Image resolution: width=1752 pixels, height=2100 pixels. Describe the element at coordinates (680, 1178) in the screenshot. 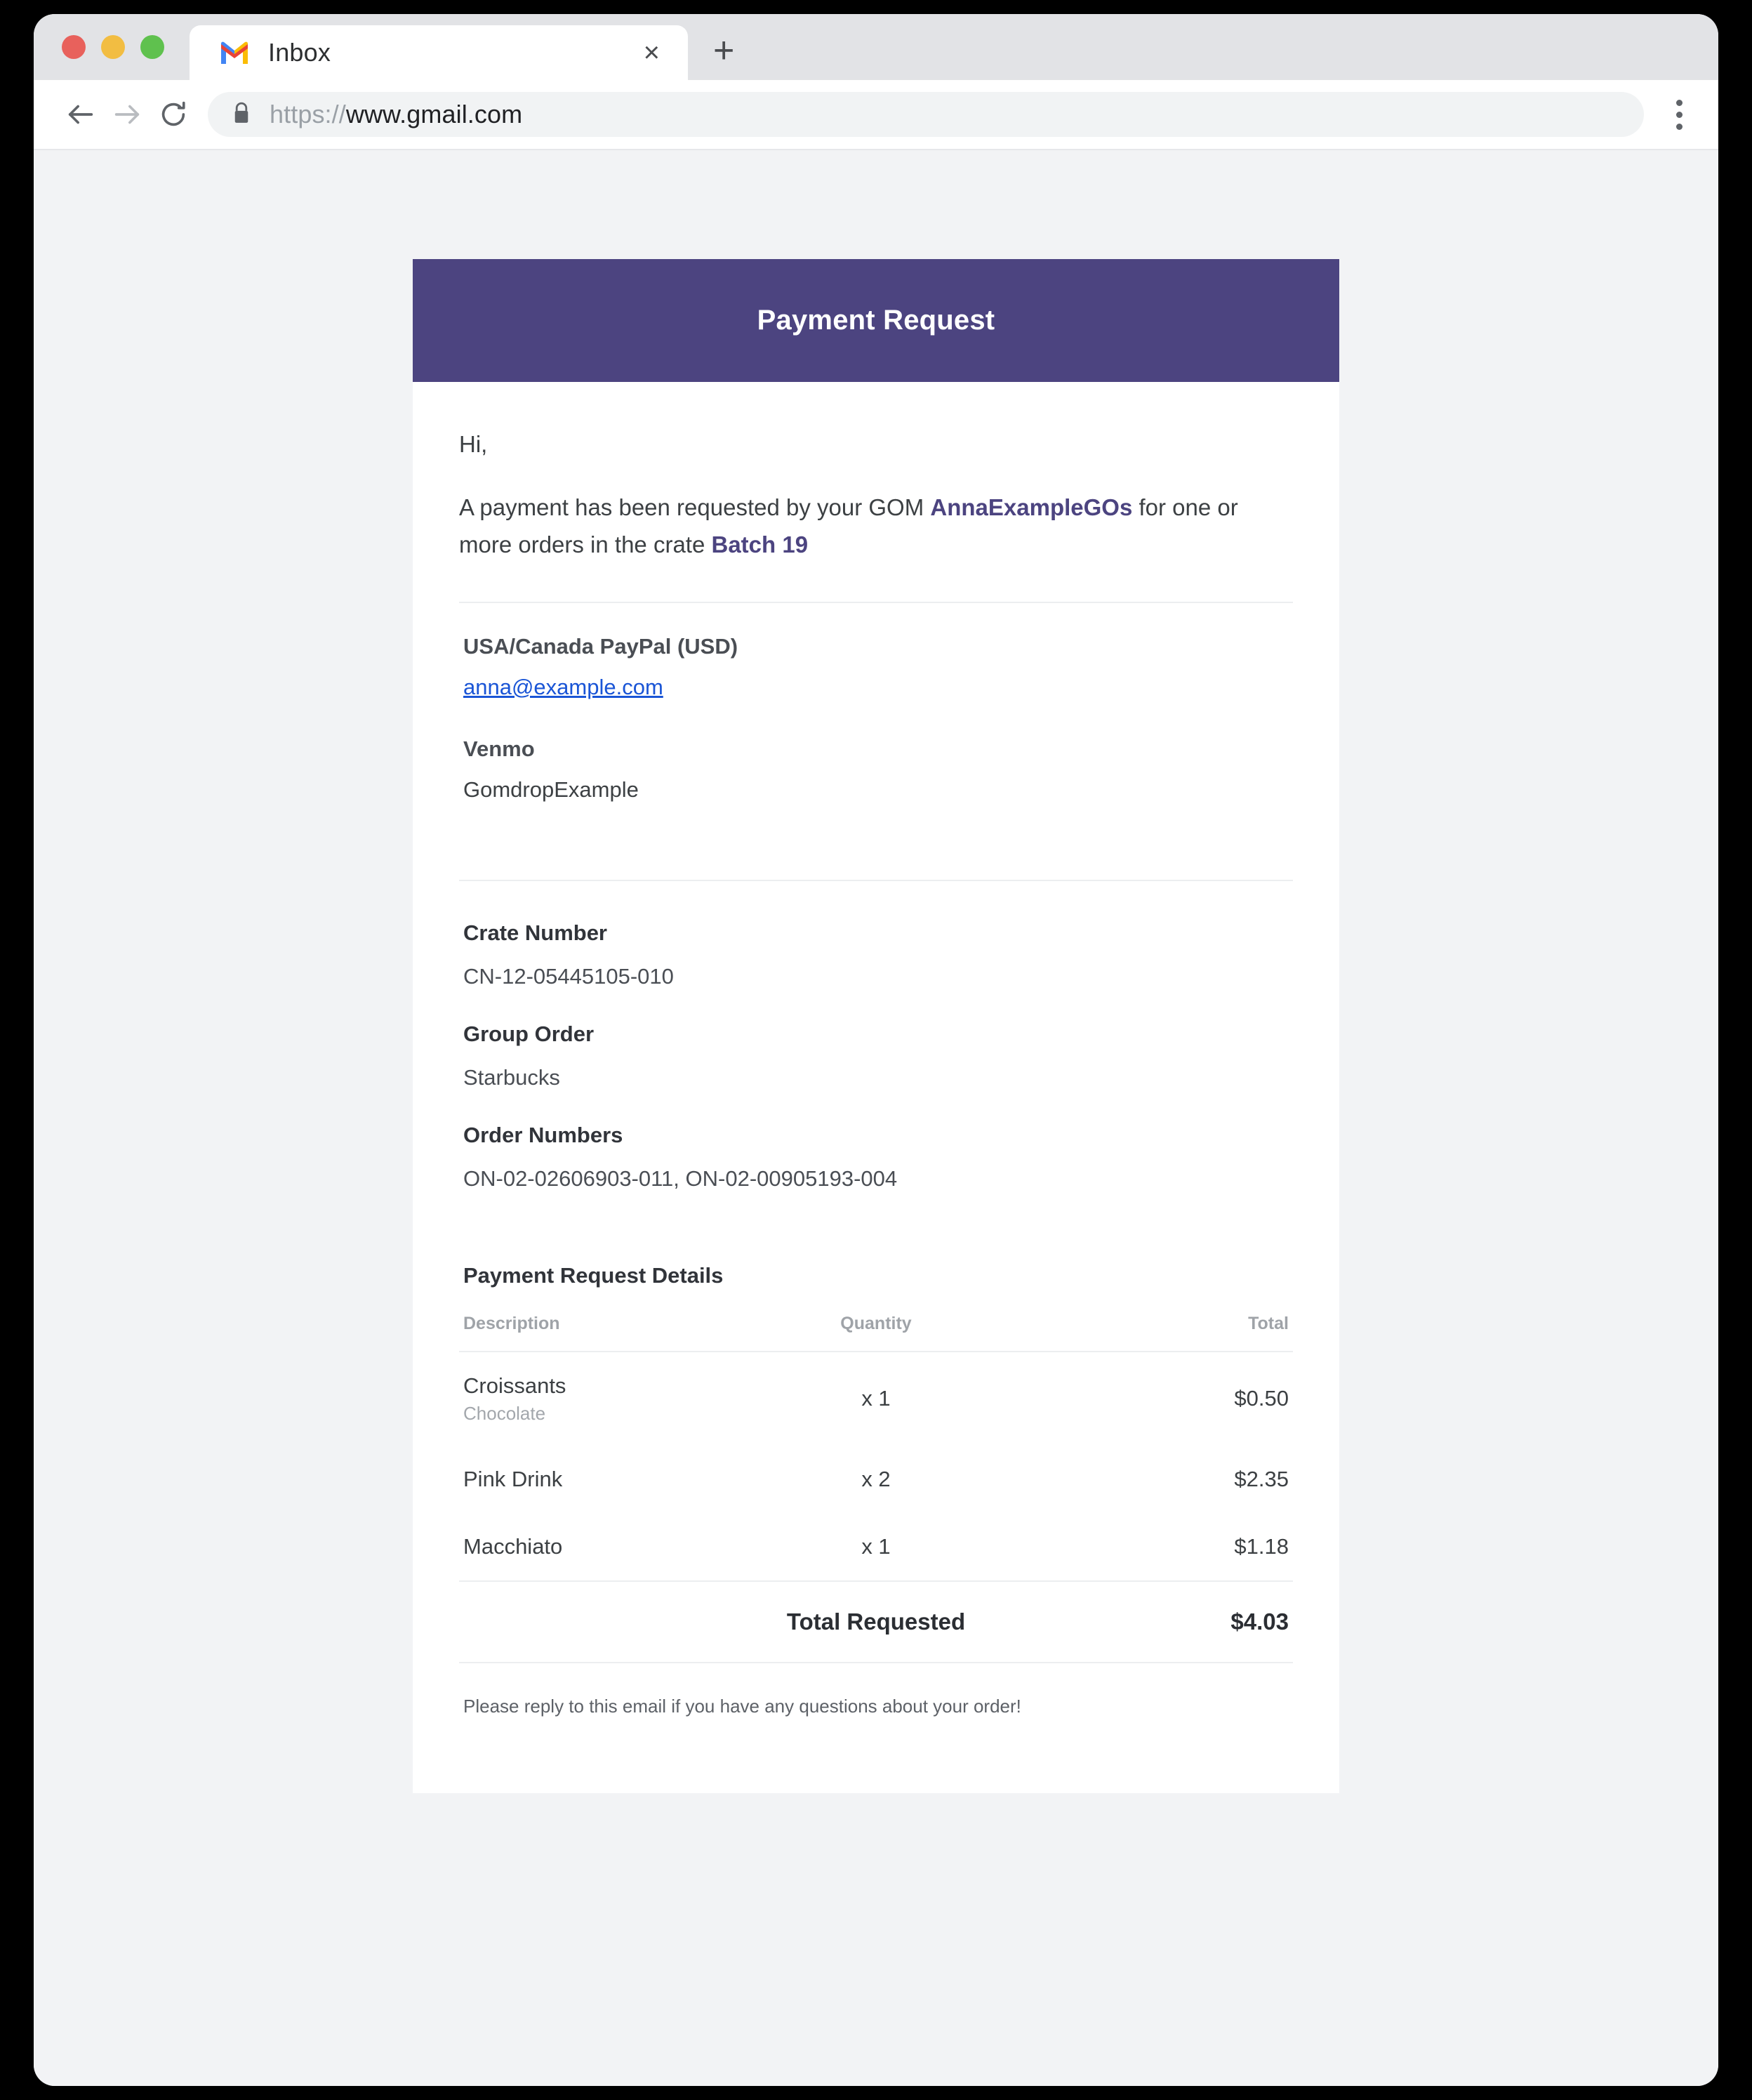

I see `detail-value-order-numbers: ON-02-02606903-011, ON-02-00905193-004` at that location.